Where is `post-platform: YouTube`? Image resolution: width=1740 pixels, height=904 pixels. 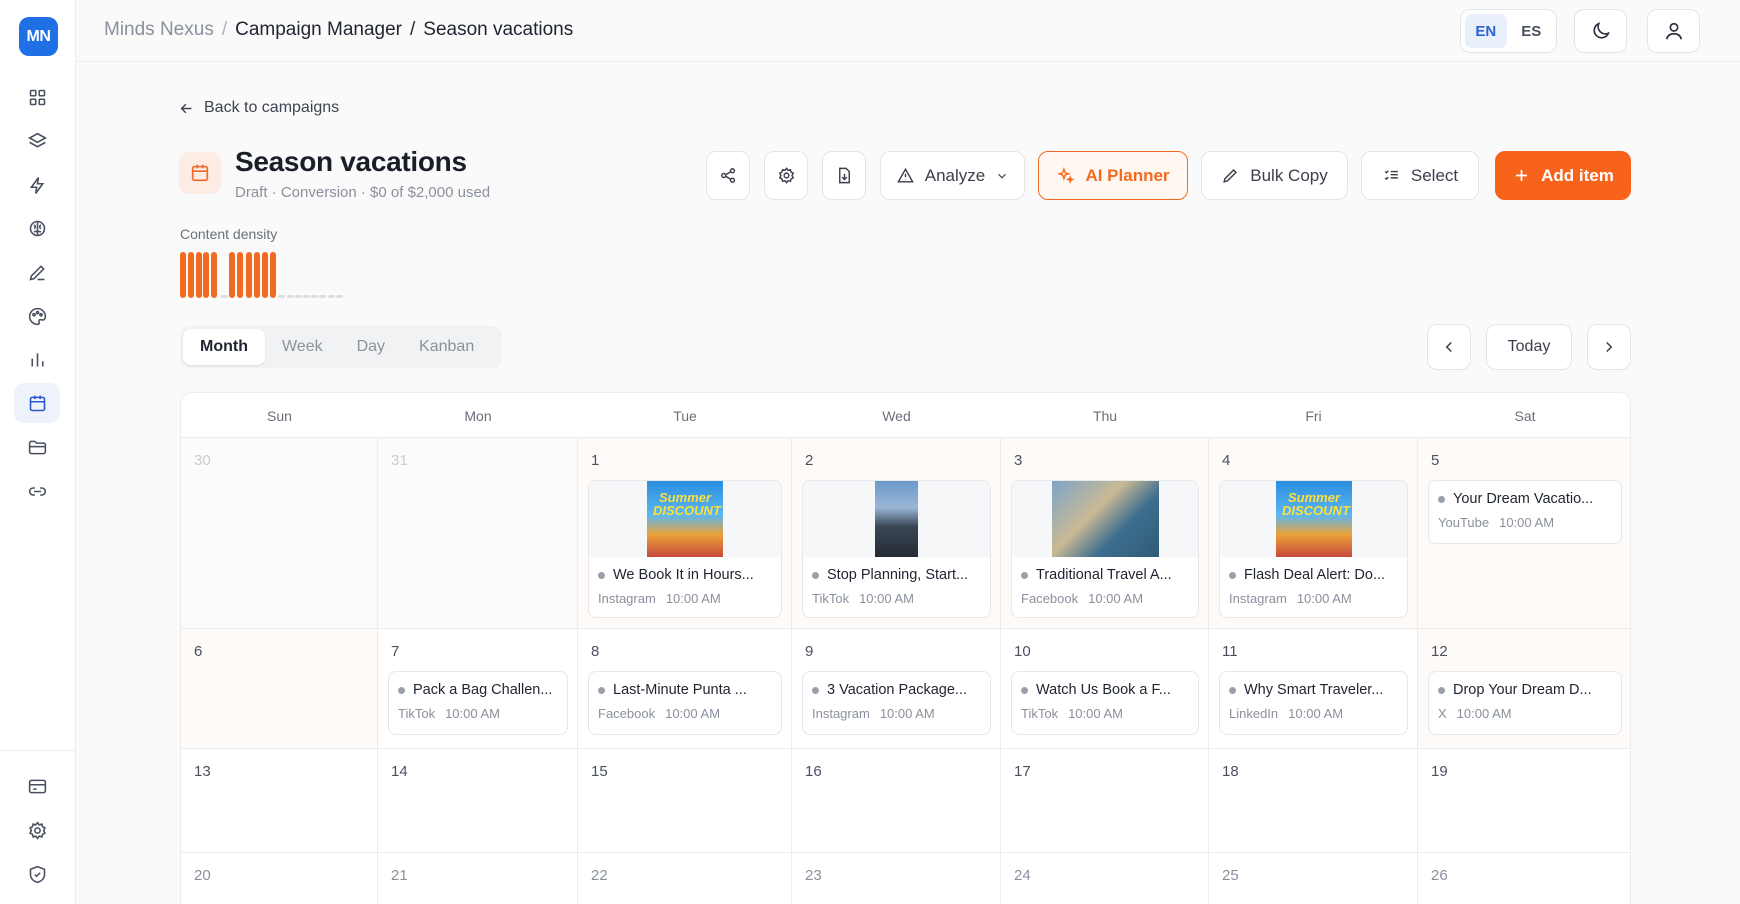
post-platform: YouTube is located at coordinates (1464, 522).